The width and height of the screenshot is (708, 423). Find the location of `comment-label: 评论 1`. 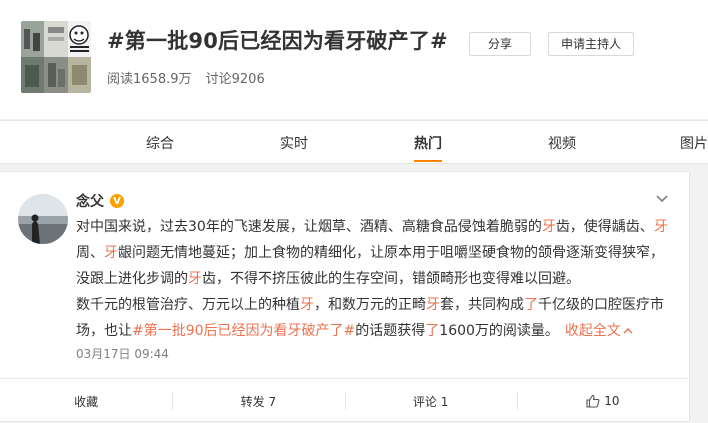

comment-label: 评论 1 is located at coordinates (430, 401).